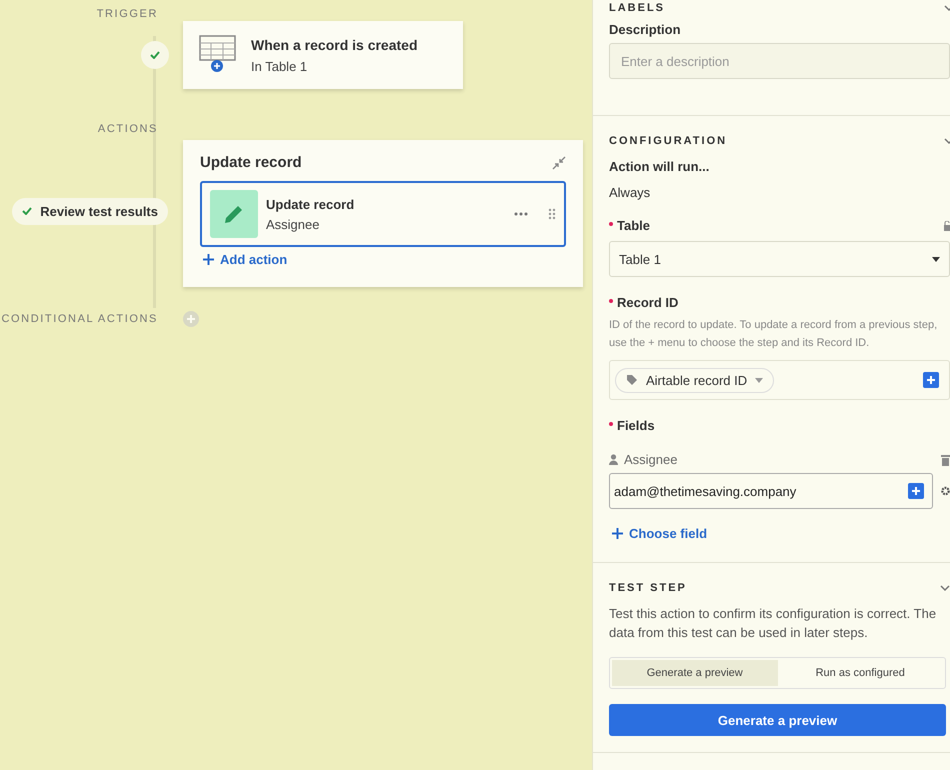 This screenshot has height=770, width=950. I want to click on collapse-icon, so click(559, 163).